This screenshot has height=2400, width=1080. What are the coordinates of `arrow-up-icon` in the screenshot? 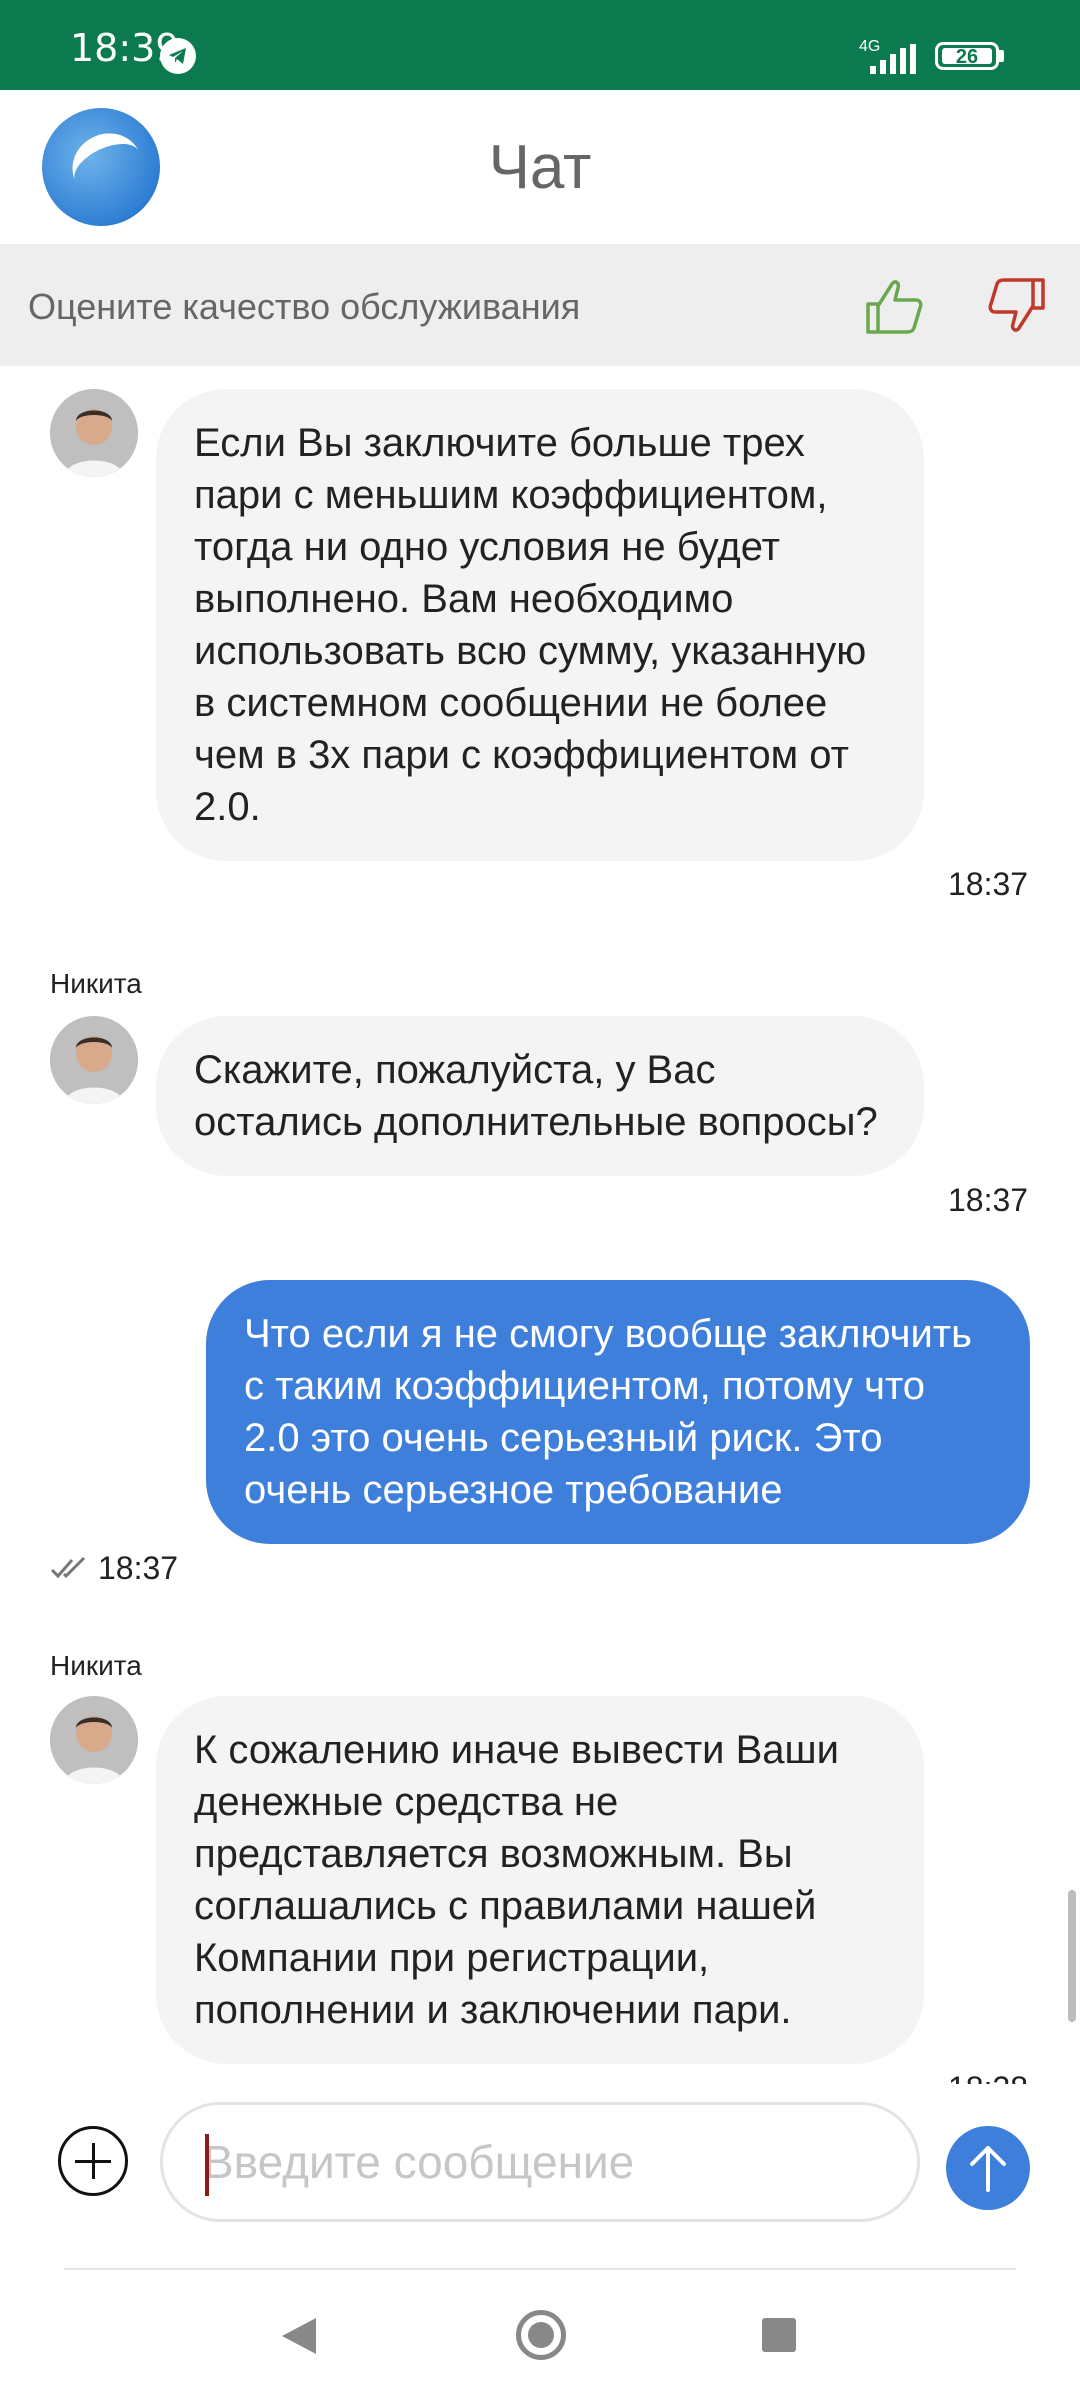 It's located at (988, 2169).